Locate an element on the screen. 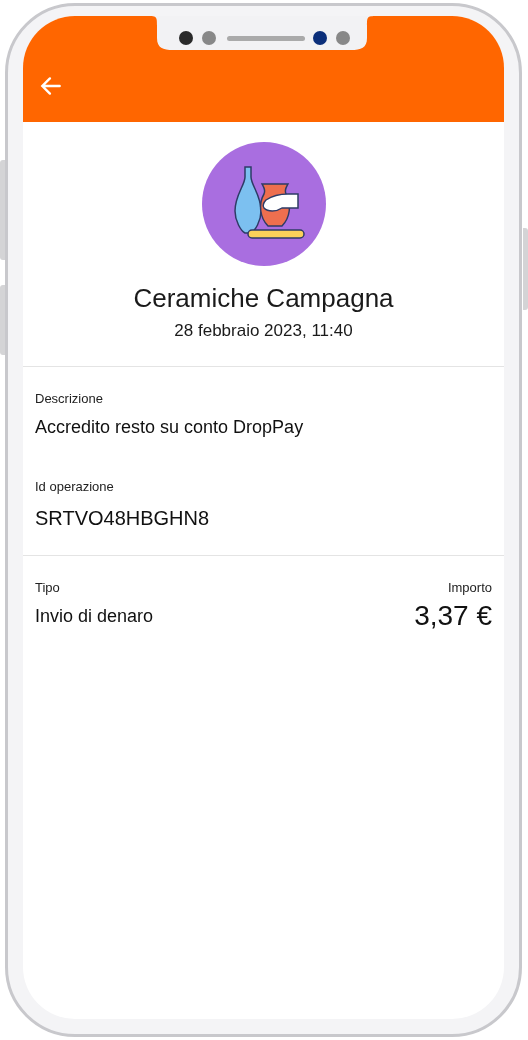  transaction-date: 28 febbraio 2023, 11:40 is located at coordinates (263, 331).